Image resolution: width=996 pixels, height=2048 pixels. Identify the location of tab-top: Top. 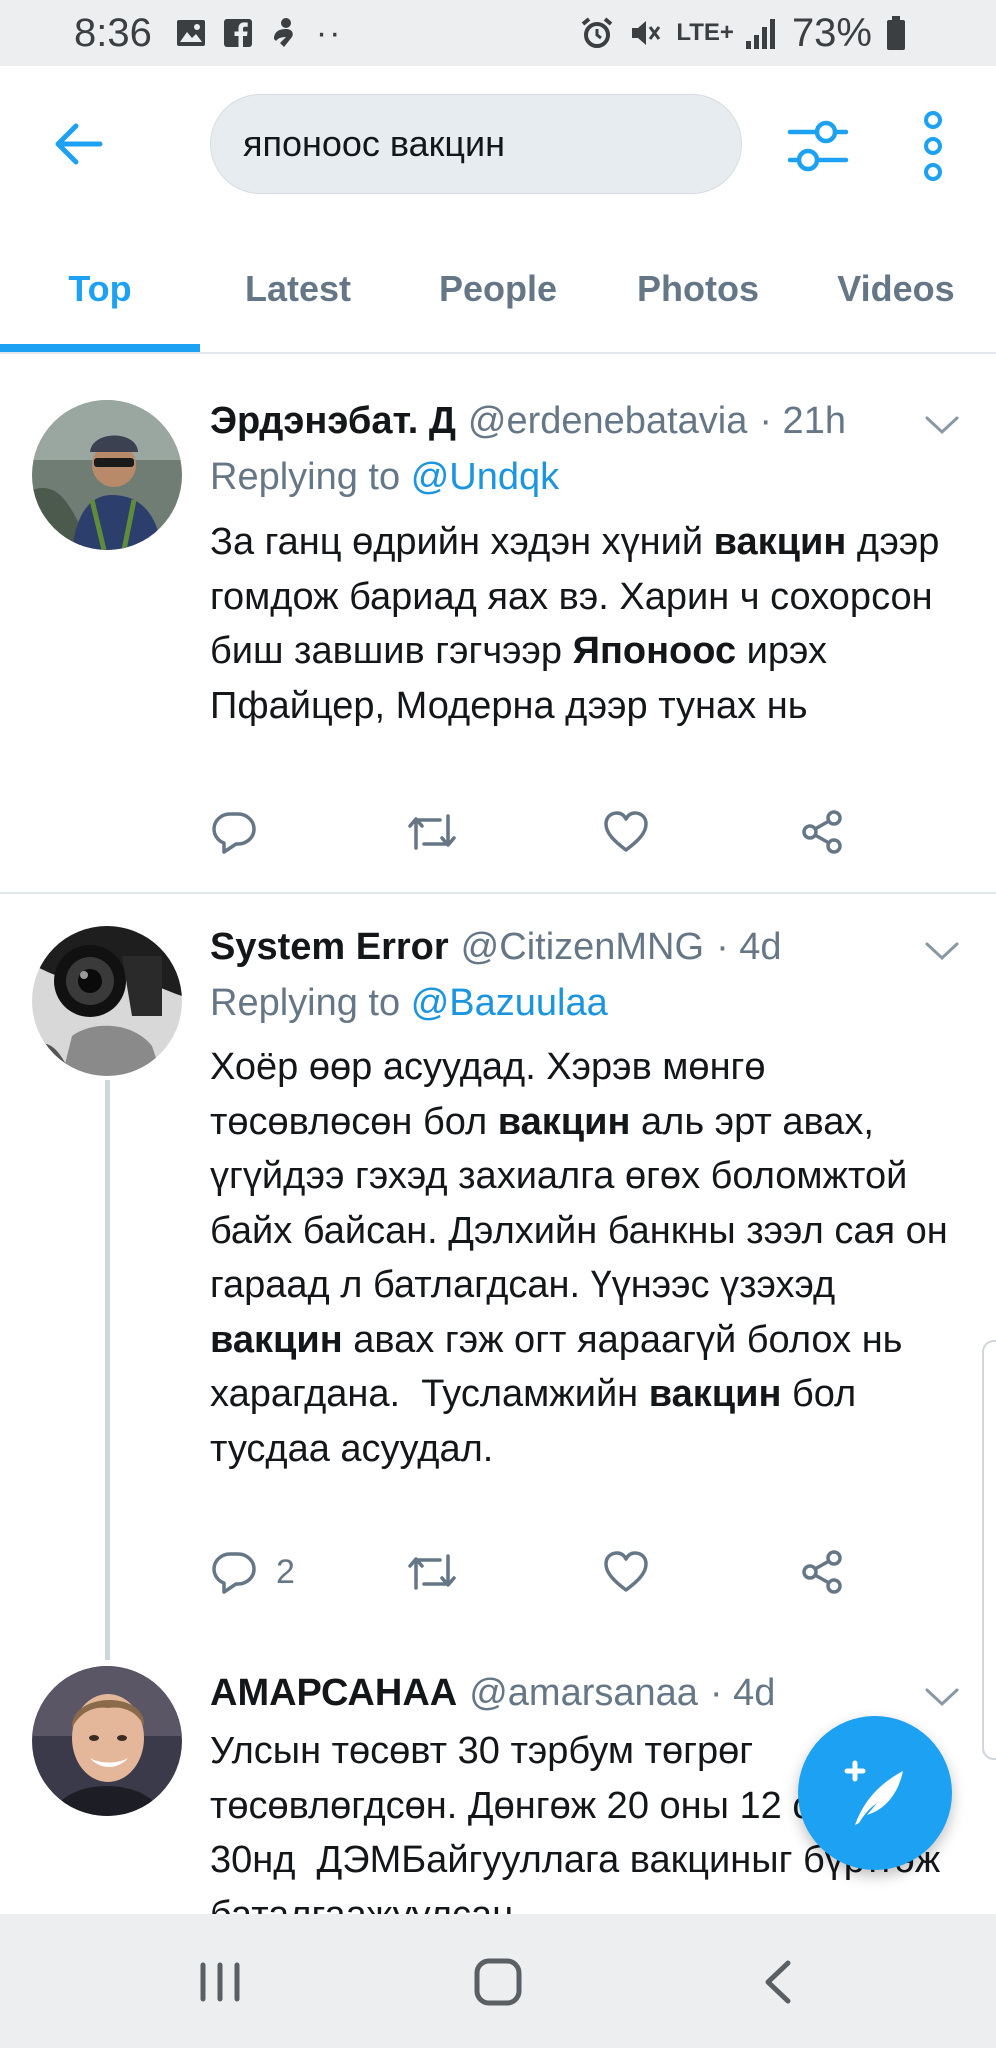
(100, 289).